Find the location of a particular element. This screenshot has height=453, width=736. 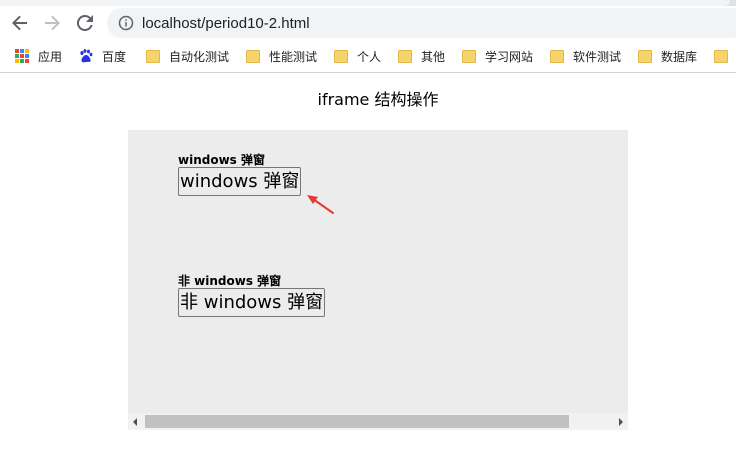

bookmarks-bar: 应用 百度 自动化测试 性能测试 个人 其他 学习网站 软件测试 数据库 is located at coordinates (368, 56).